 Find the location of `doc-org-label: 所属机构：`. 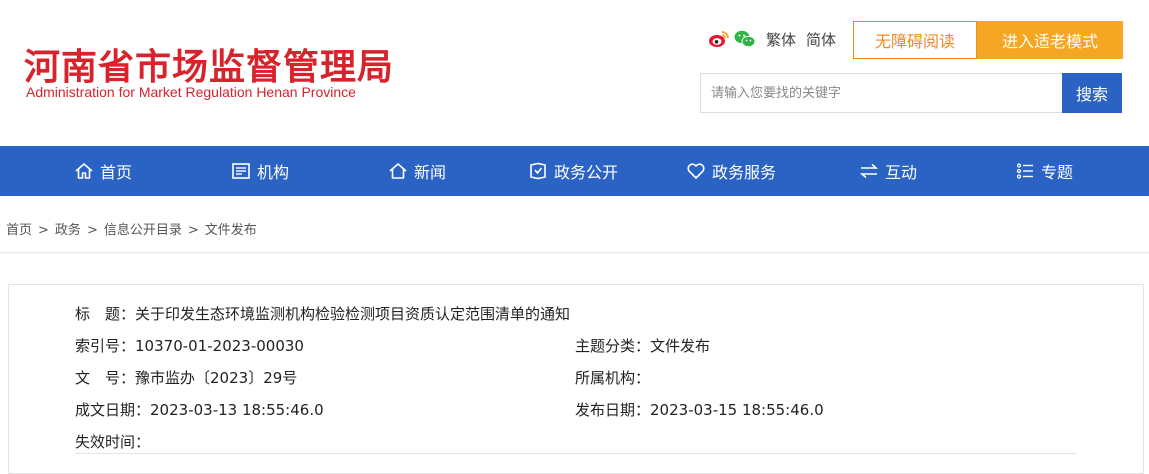

doc-org-label: 所属机构： is located at coordinates (613, 378).